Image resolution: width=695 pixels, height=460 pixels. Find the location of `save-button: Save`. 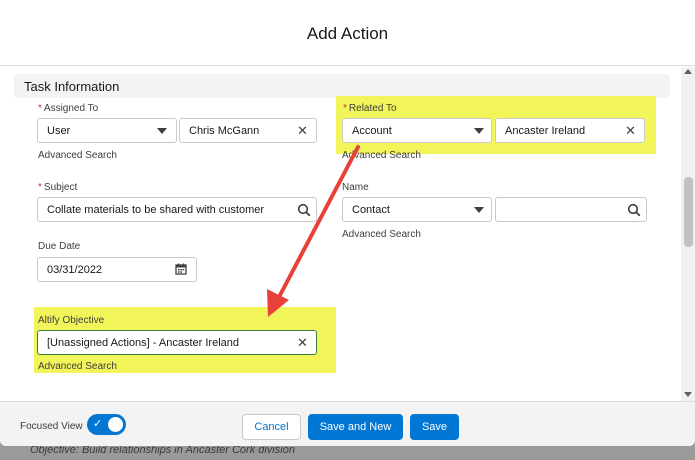

save-button: Save is located at coordinates (434, 427).